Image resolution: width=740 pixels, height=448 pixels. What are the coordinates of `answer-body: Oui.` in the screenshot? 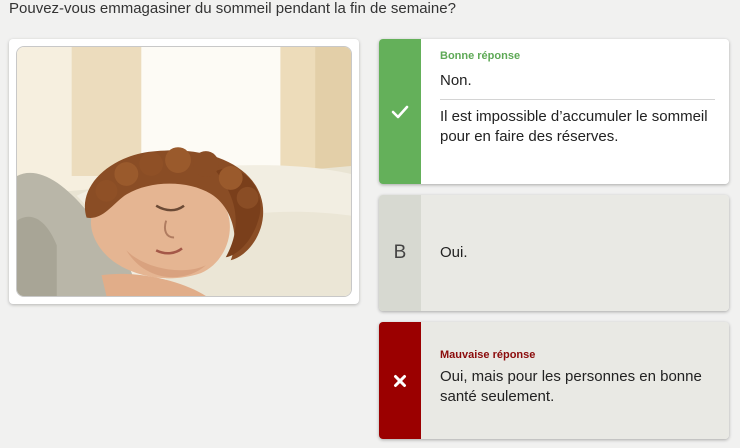 It's located at (575, 253).